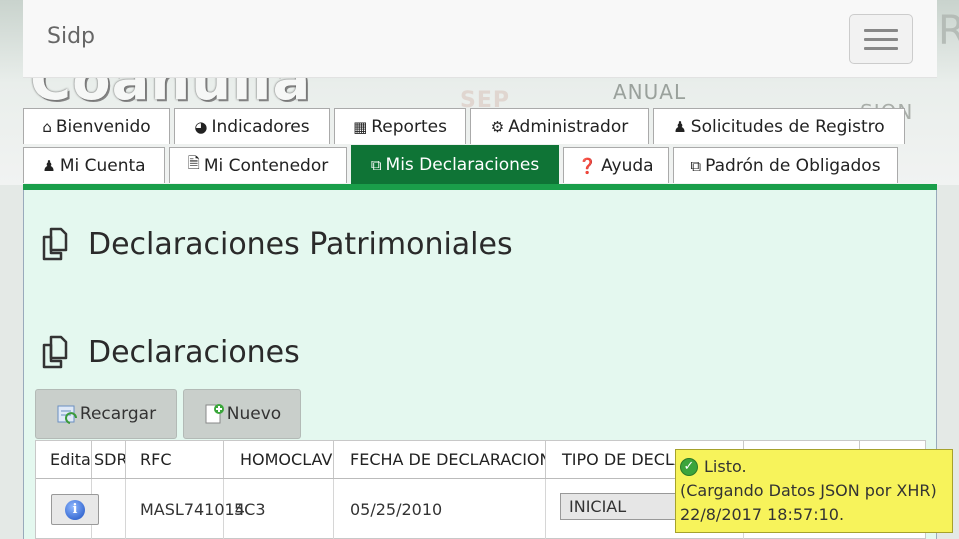 The image size is (959, 539). What do you see at coordinates (71, 36) in the screenshot?
I see `brand-name: Sidp` at bounding box center [71, 36].